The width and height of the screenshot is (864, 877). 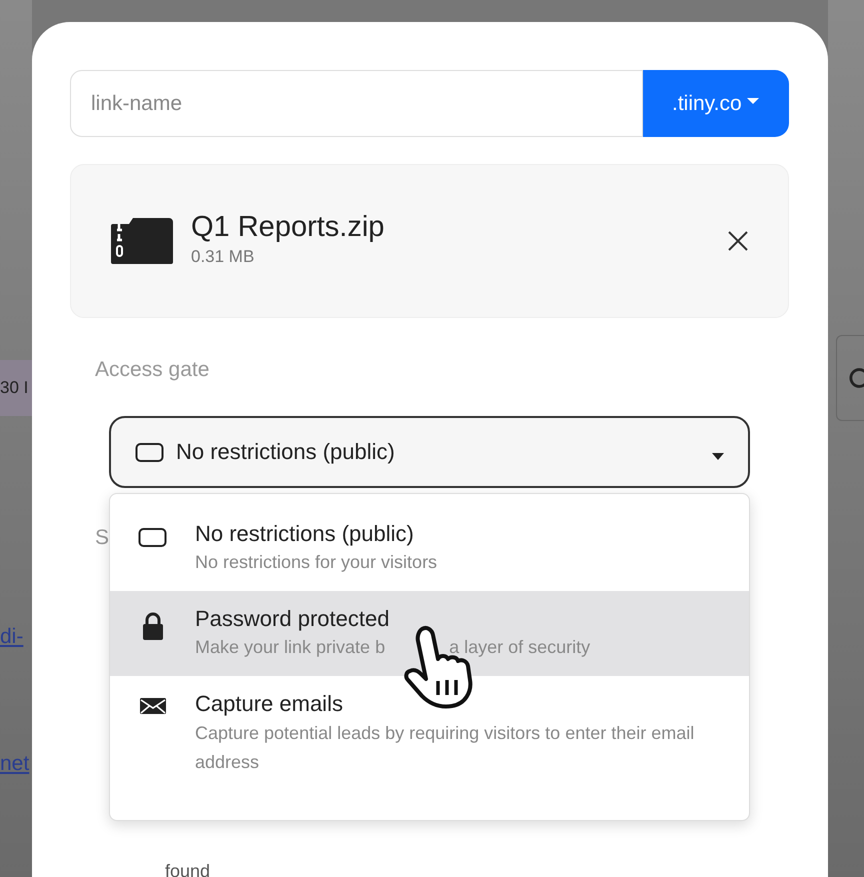 What do you see at coordinates (152, 625) in the screenshot?
I see `lock-icon` at bounding box center [152, 625].